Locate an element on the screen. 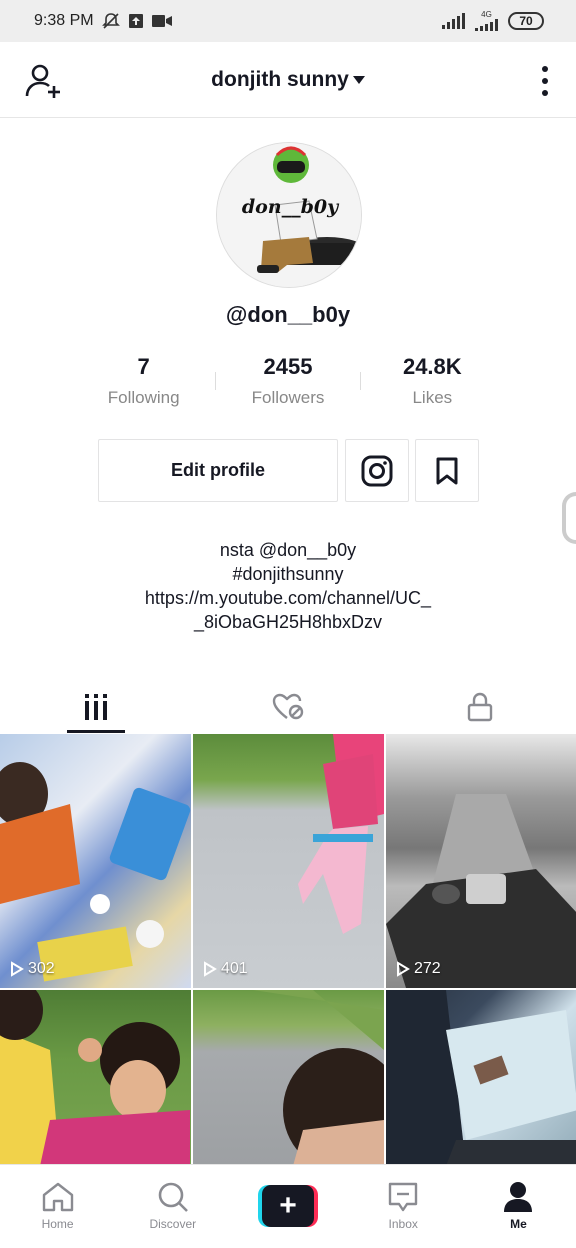 This screenshot has height=1248, width=576. account-switcher: donjith sunny is located at coordinates (288, 80).